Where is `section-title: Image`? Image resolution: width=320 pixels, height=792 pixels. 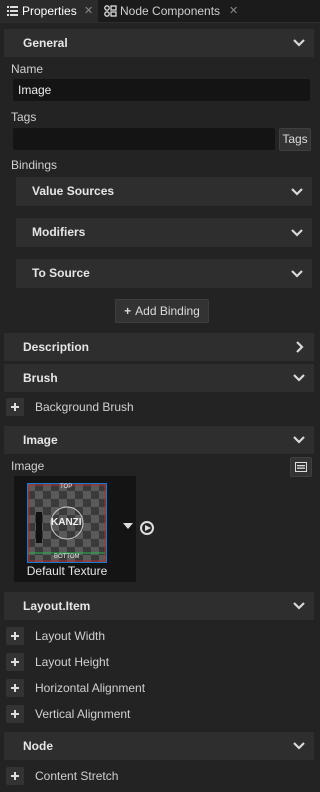
section-title: Image is located at coordinates (40, 440).